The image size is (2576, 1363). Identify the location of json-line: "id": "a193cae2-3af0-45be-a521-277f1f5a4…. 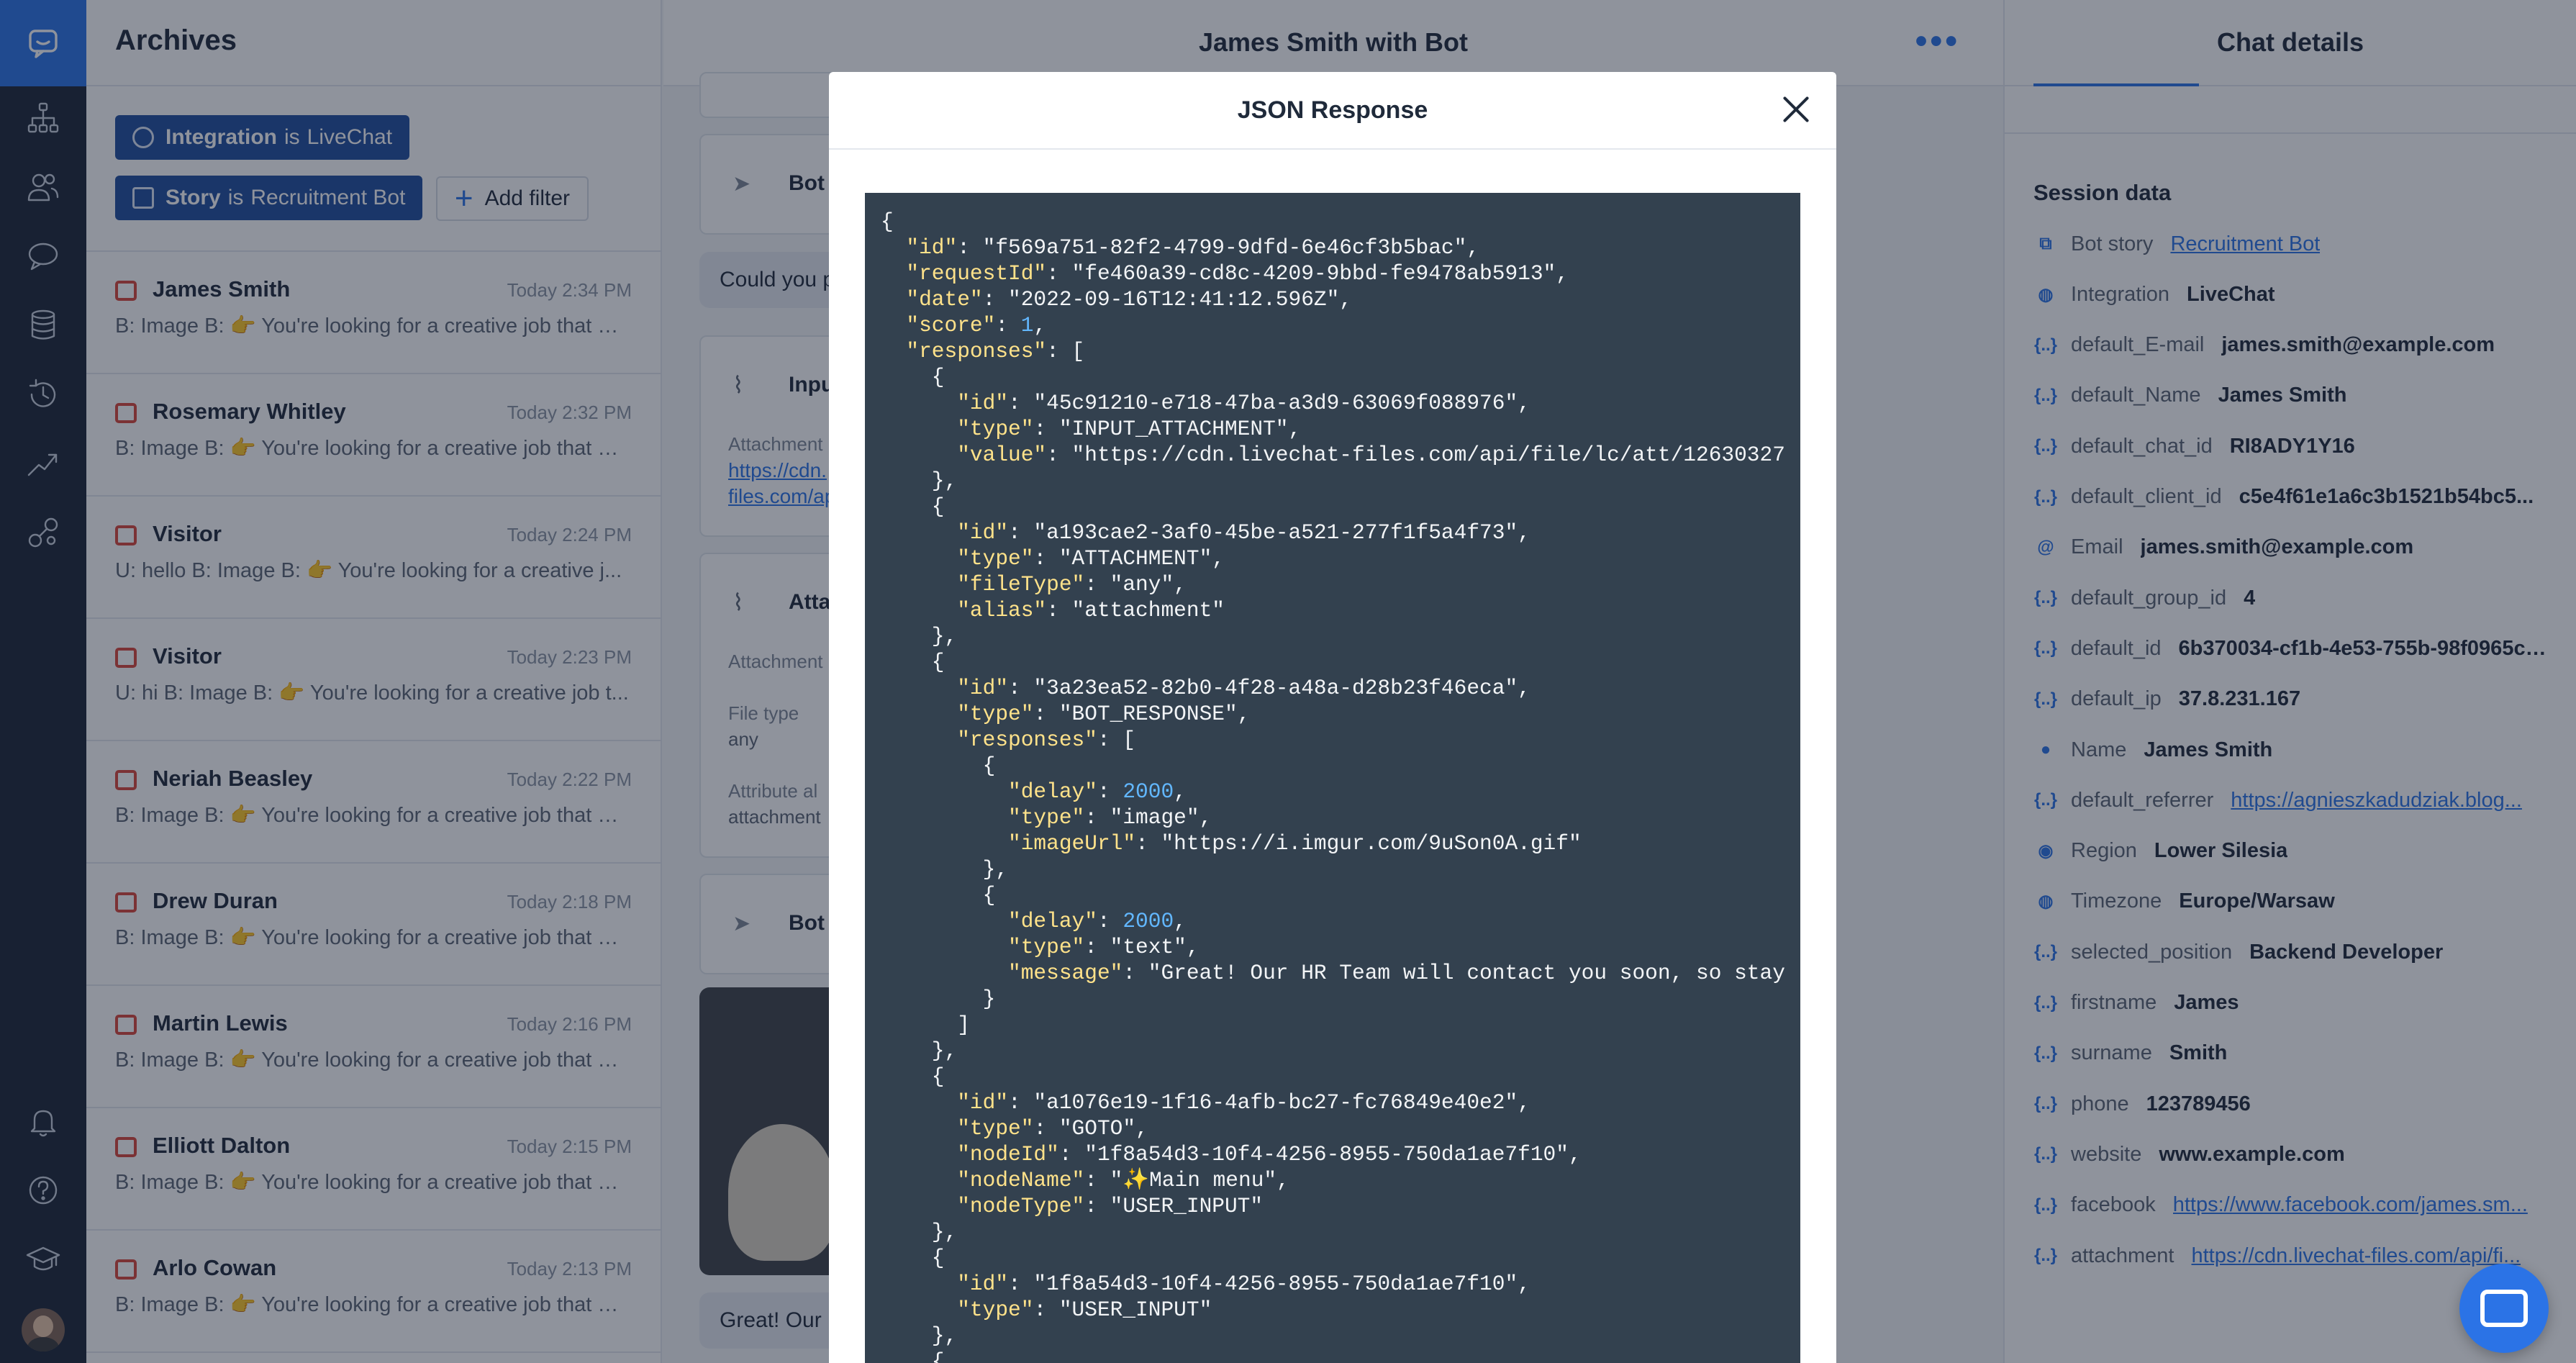
(1243, 532).